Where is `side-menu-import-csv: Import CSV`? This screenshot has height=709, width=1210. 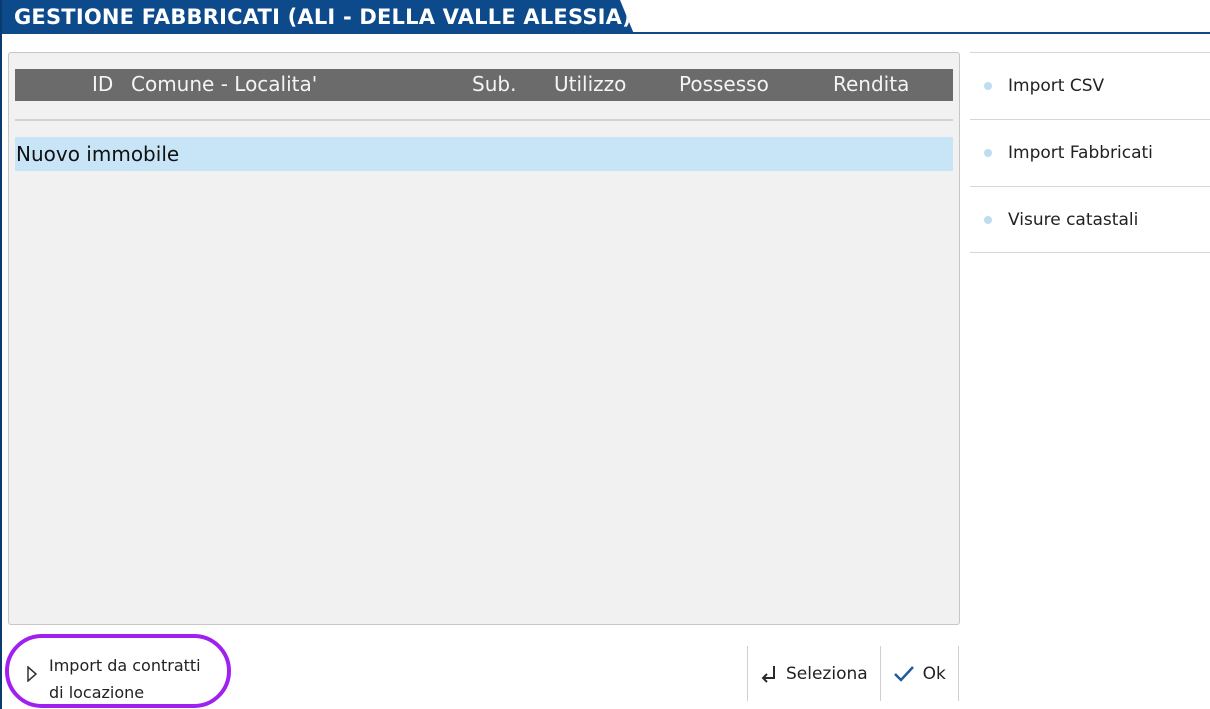
side-menu-import-csv: Import CSV is located at coordinates (1090, 85).